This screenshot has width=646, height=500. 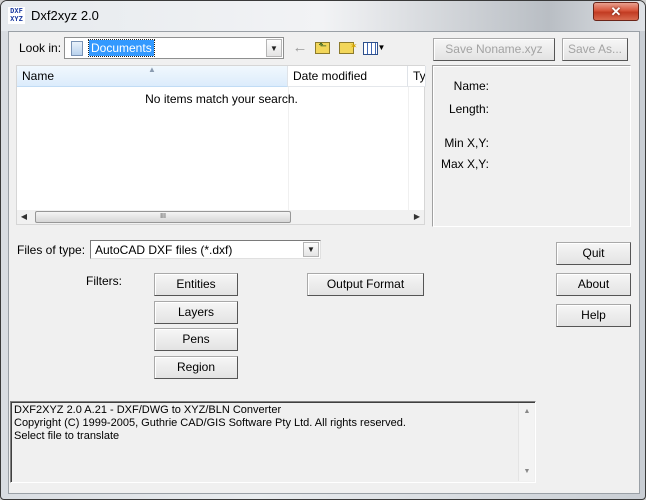 What do you see at coordinates (526, 442) in the screenshot?
I see `vertical-scrollbar: ▲ ▼` at bounding box center [526, 442].